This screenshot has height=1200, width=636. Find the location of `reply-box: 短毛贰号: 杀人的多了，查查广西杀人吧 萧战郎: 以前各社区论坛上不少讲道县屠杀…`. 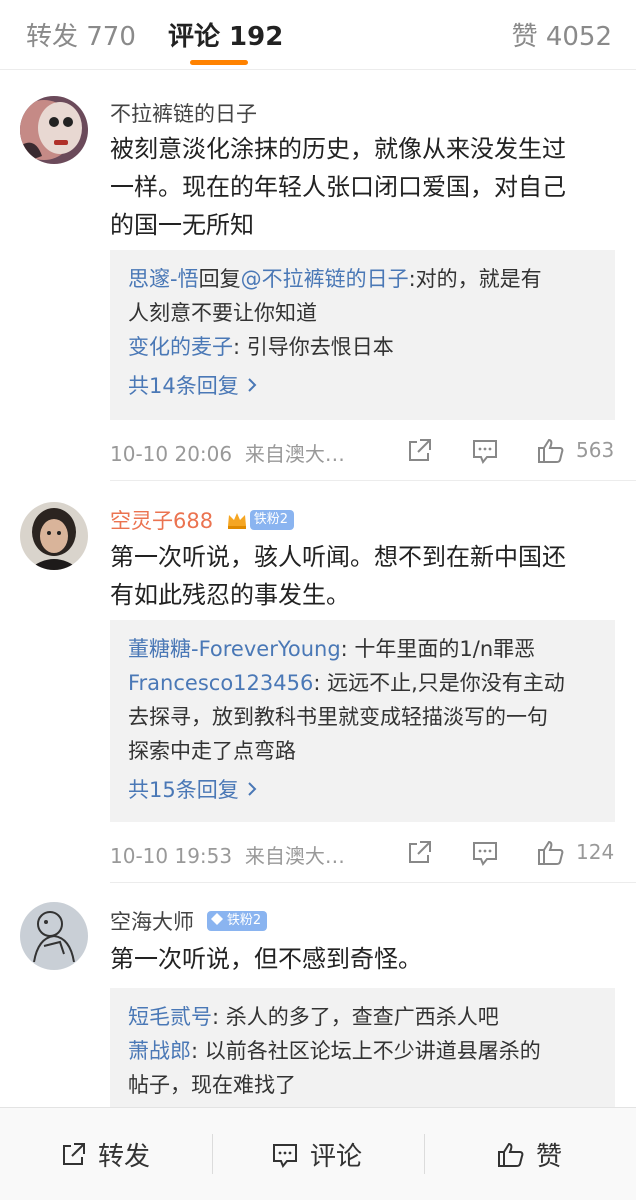

reply-box: 短毛贰号: 杀人的多了，查查广西杀人吧 萧战郎: 以前各社区论坛上不少讲道县屠杀… is located at coordinates (362, 1048).